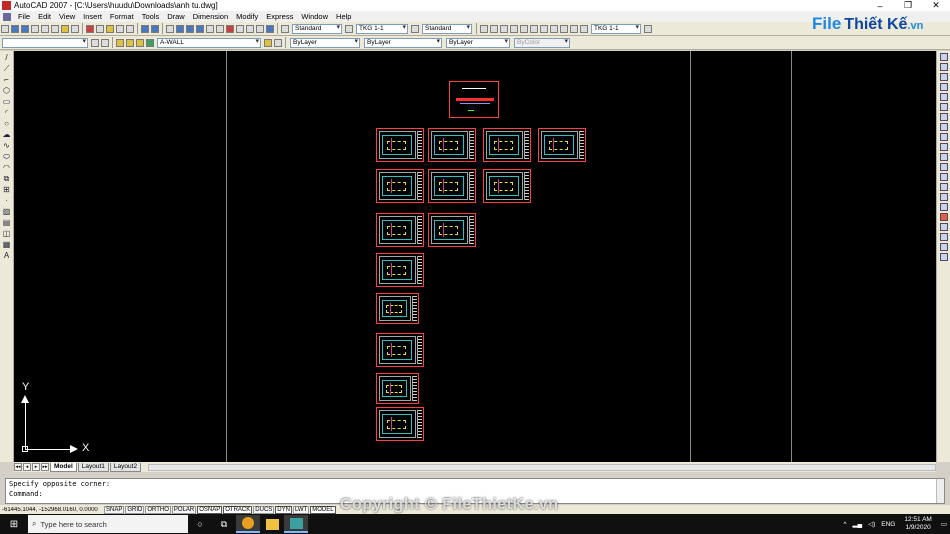 Image resolution: width=950 pixels, height=534 pixels. Describe the element at coordinates (158, 509) in the screenshot. I see `ortho-toggle: ORTHO` at that location.